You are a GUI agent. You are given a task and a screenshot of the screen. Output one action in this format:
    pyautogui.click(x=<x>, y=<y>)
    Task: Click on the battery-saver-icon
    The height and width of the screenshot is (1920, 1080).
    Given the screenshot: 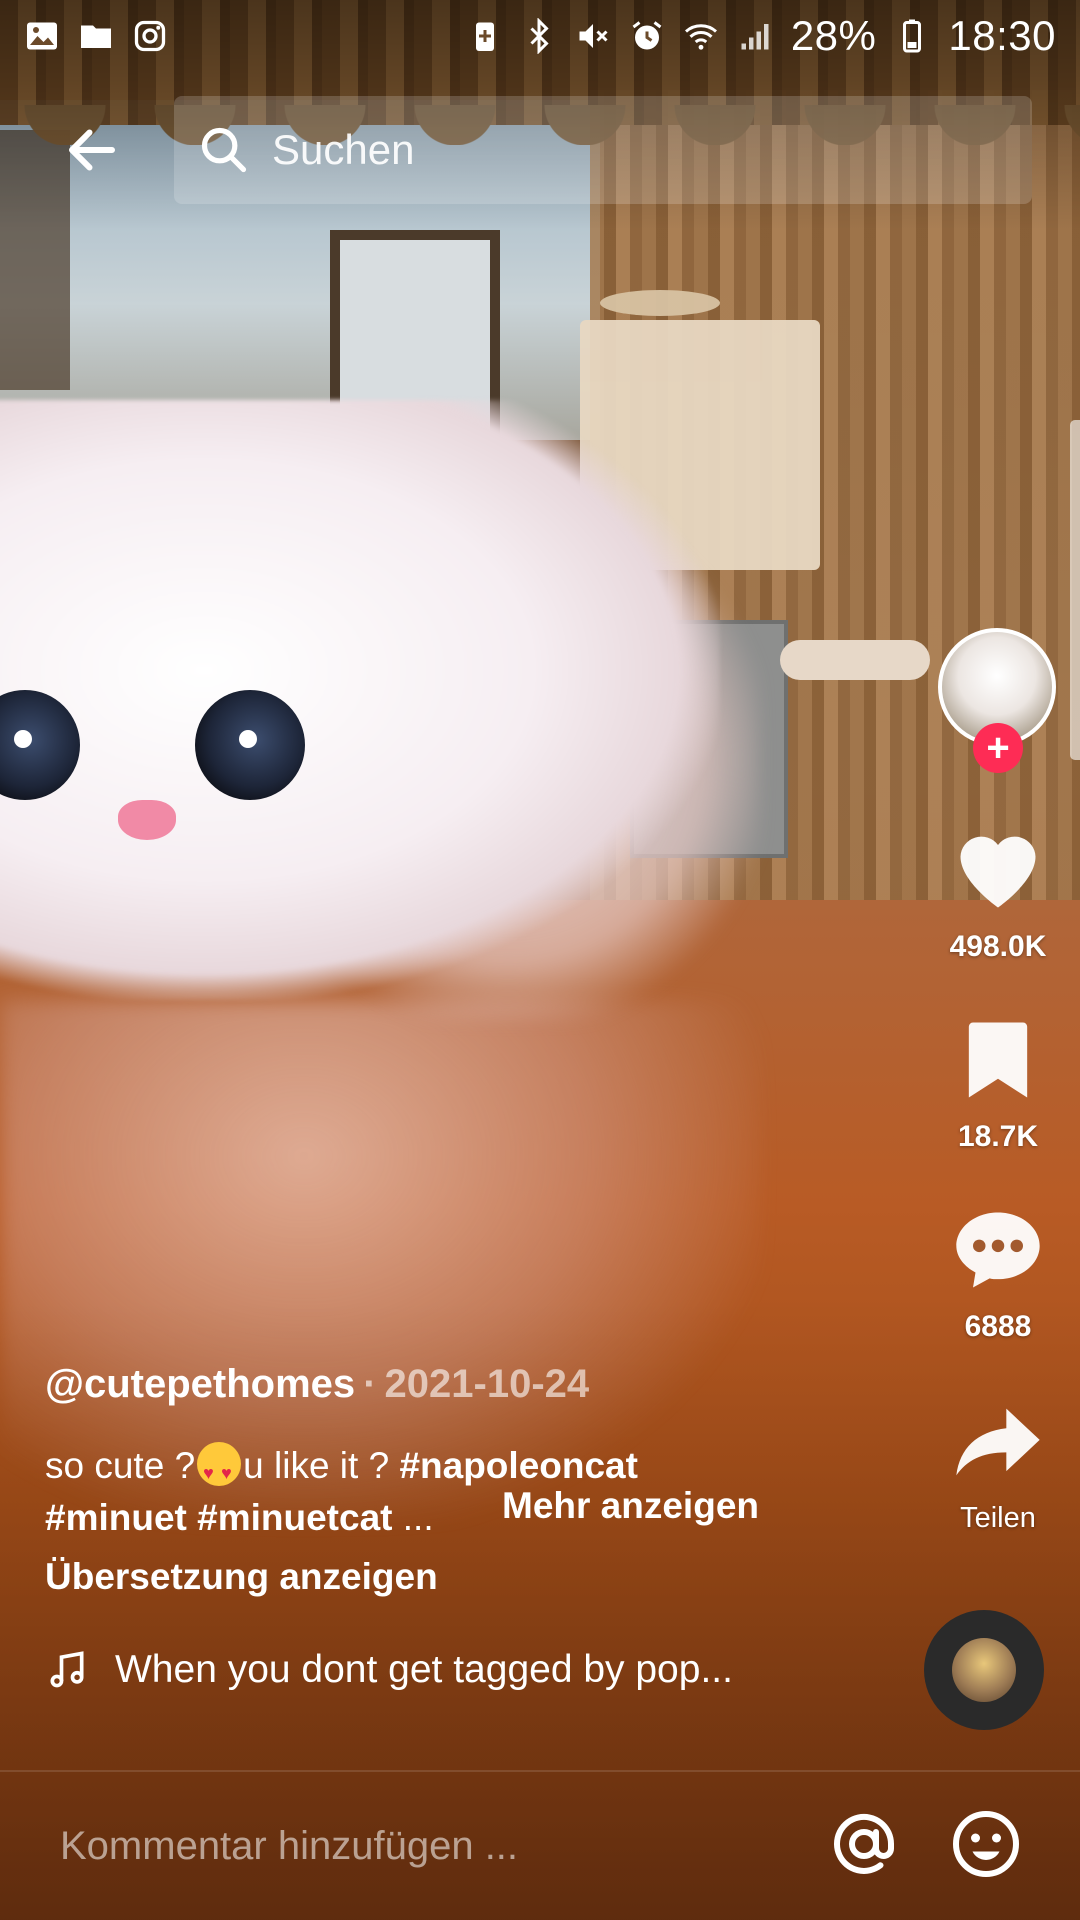 What is the action you would take?
    pyautogui.click(x=484, y=36)
    